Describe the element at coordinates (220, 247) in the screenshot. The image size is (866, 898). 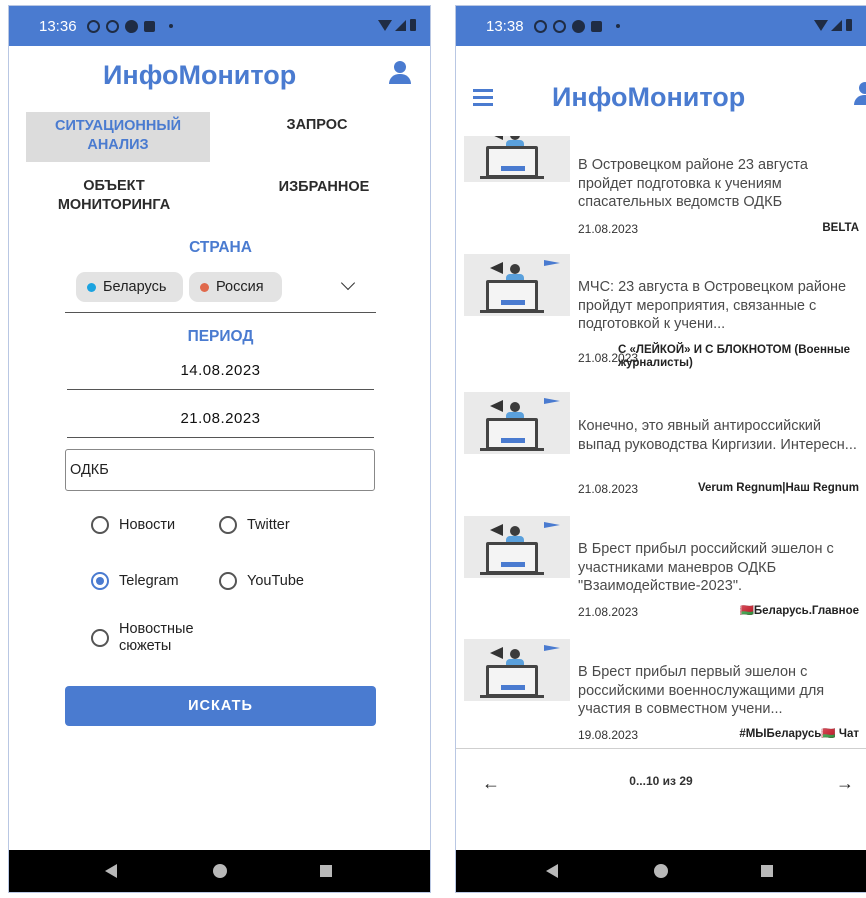
I see `country-label: СТРАНА` at that location.